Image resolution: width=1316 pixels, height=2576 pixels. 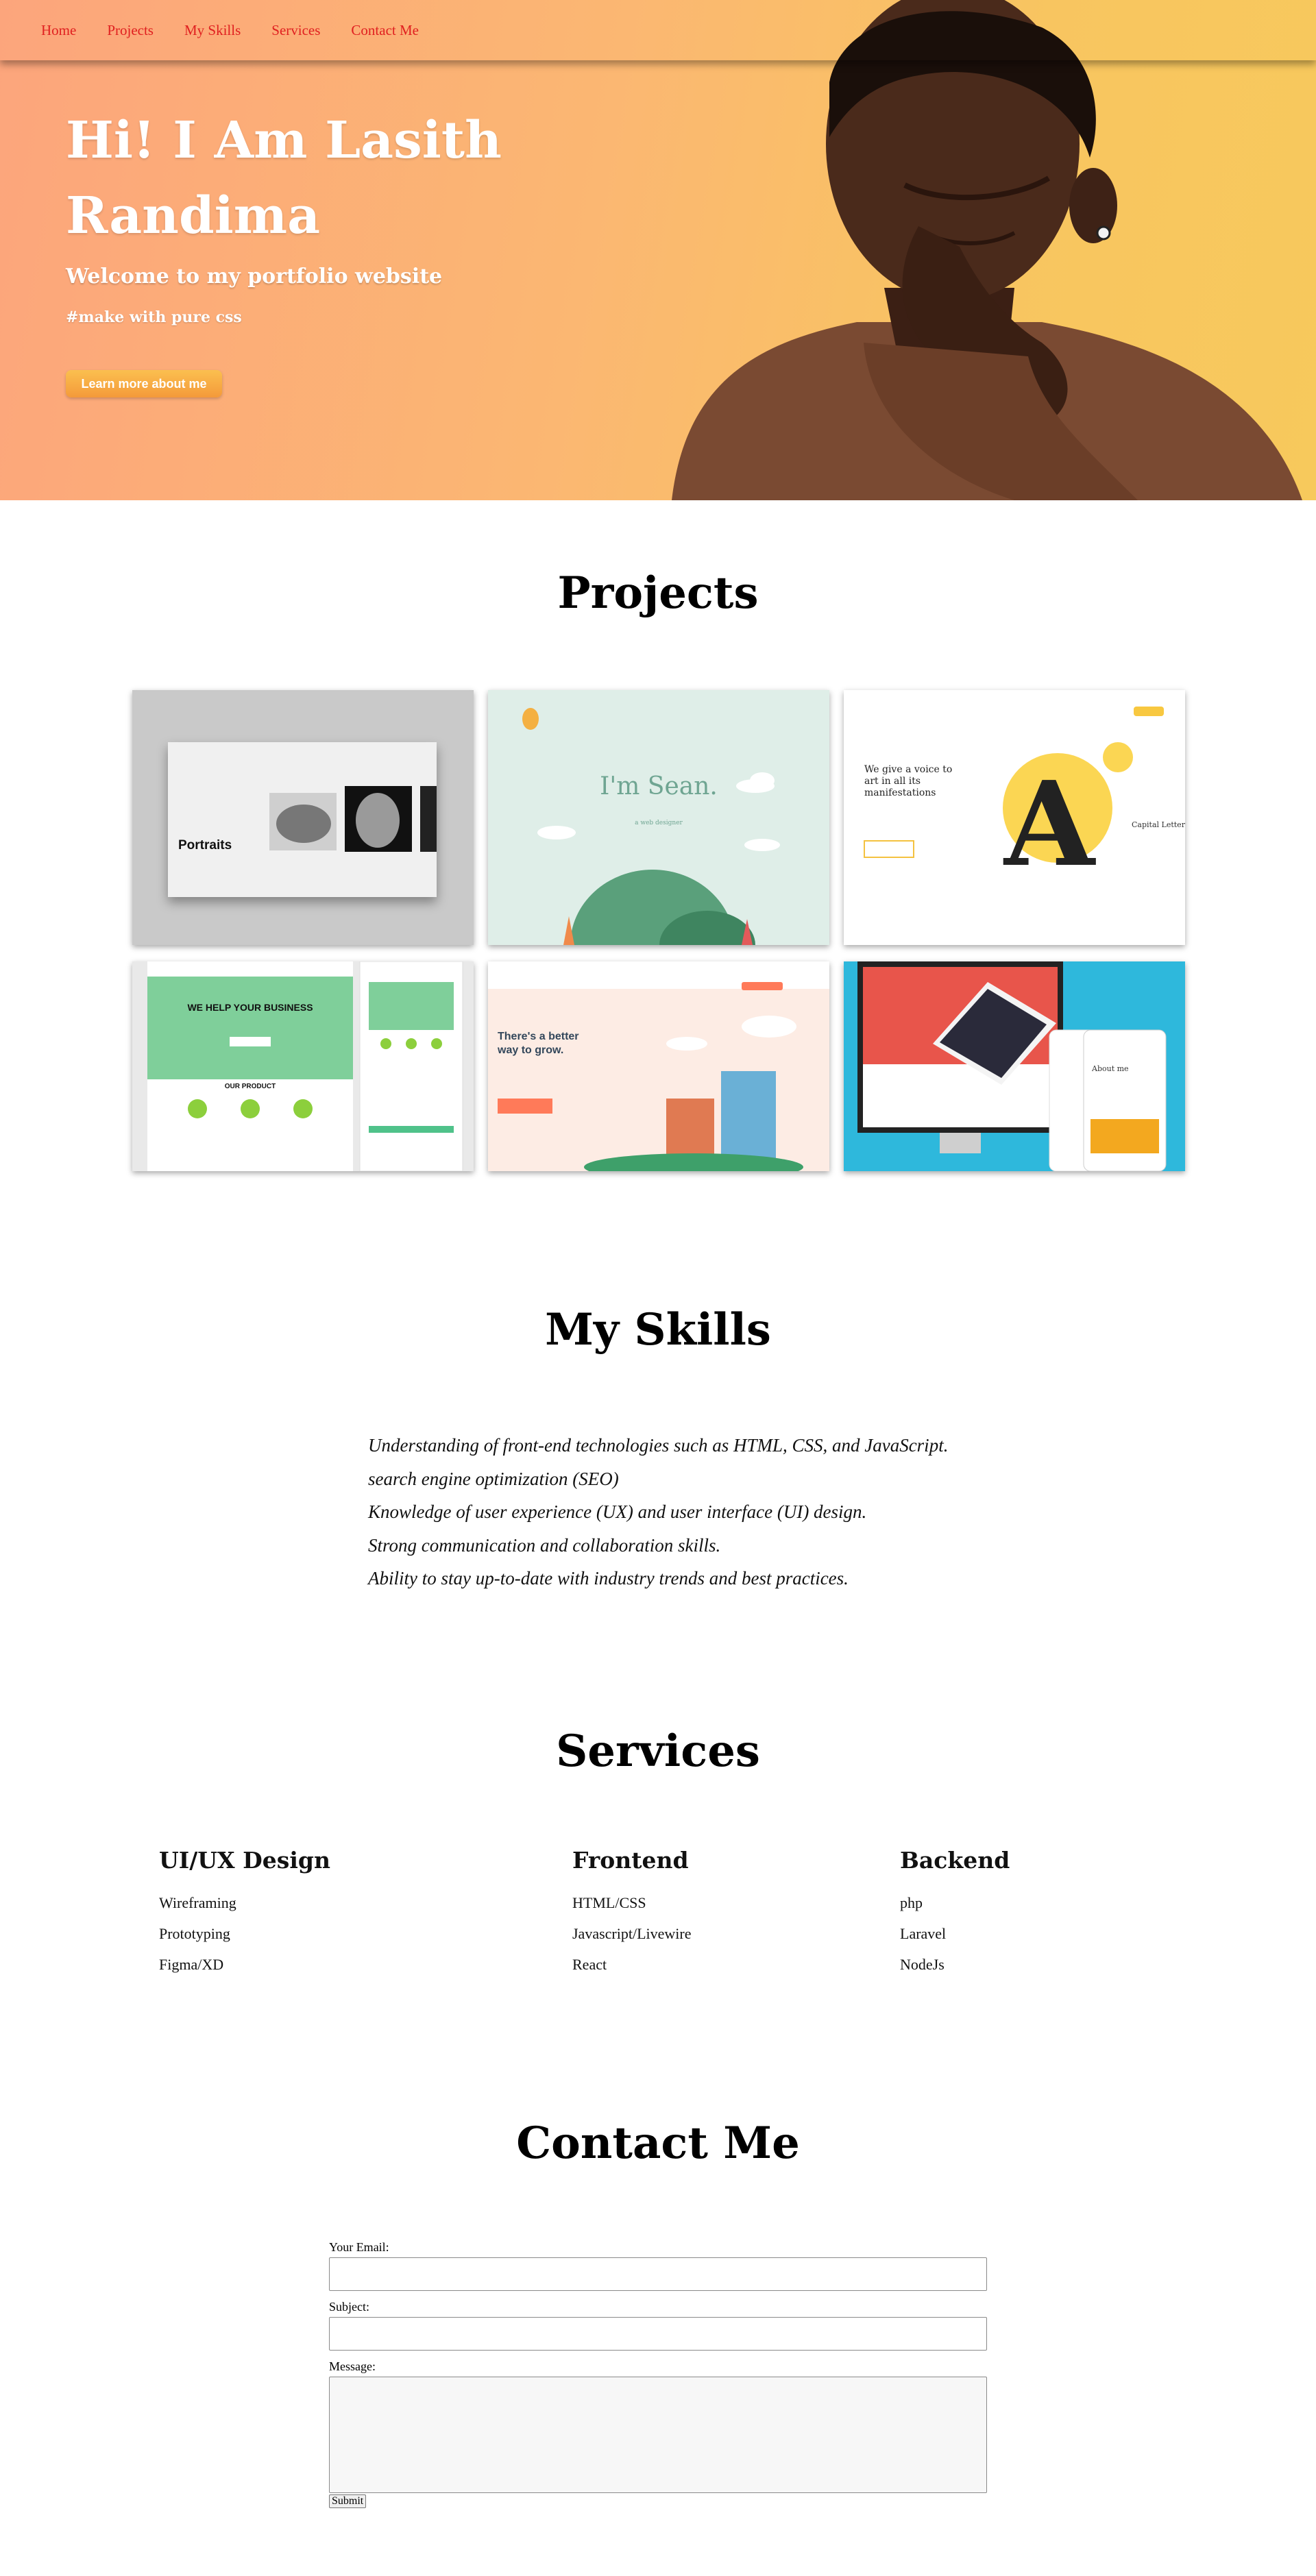 I want to click on service-item: HTML/CSS, so click(x=609, y=1903).